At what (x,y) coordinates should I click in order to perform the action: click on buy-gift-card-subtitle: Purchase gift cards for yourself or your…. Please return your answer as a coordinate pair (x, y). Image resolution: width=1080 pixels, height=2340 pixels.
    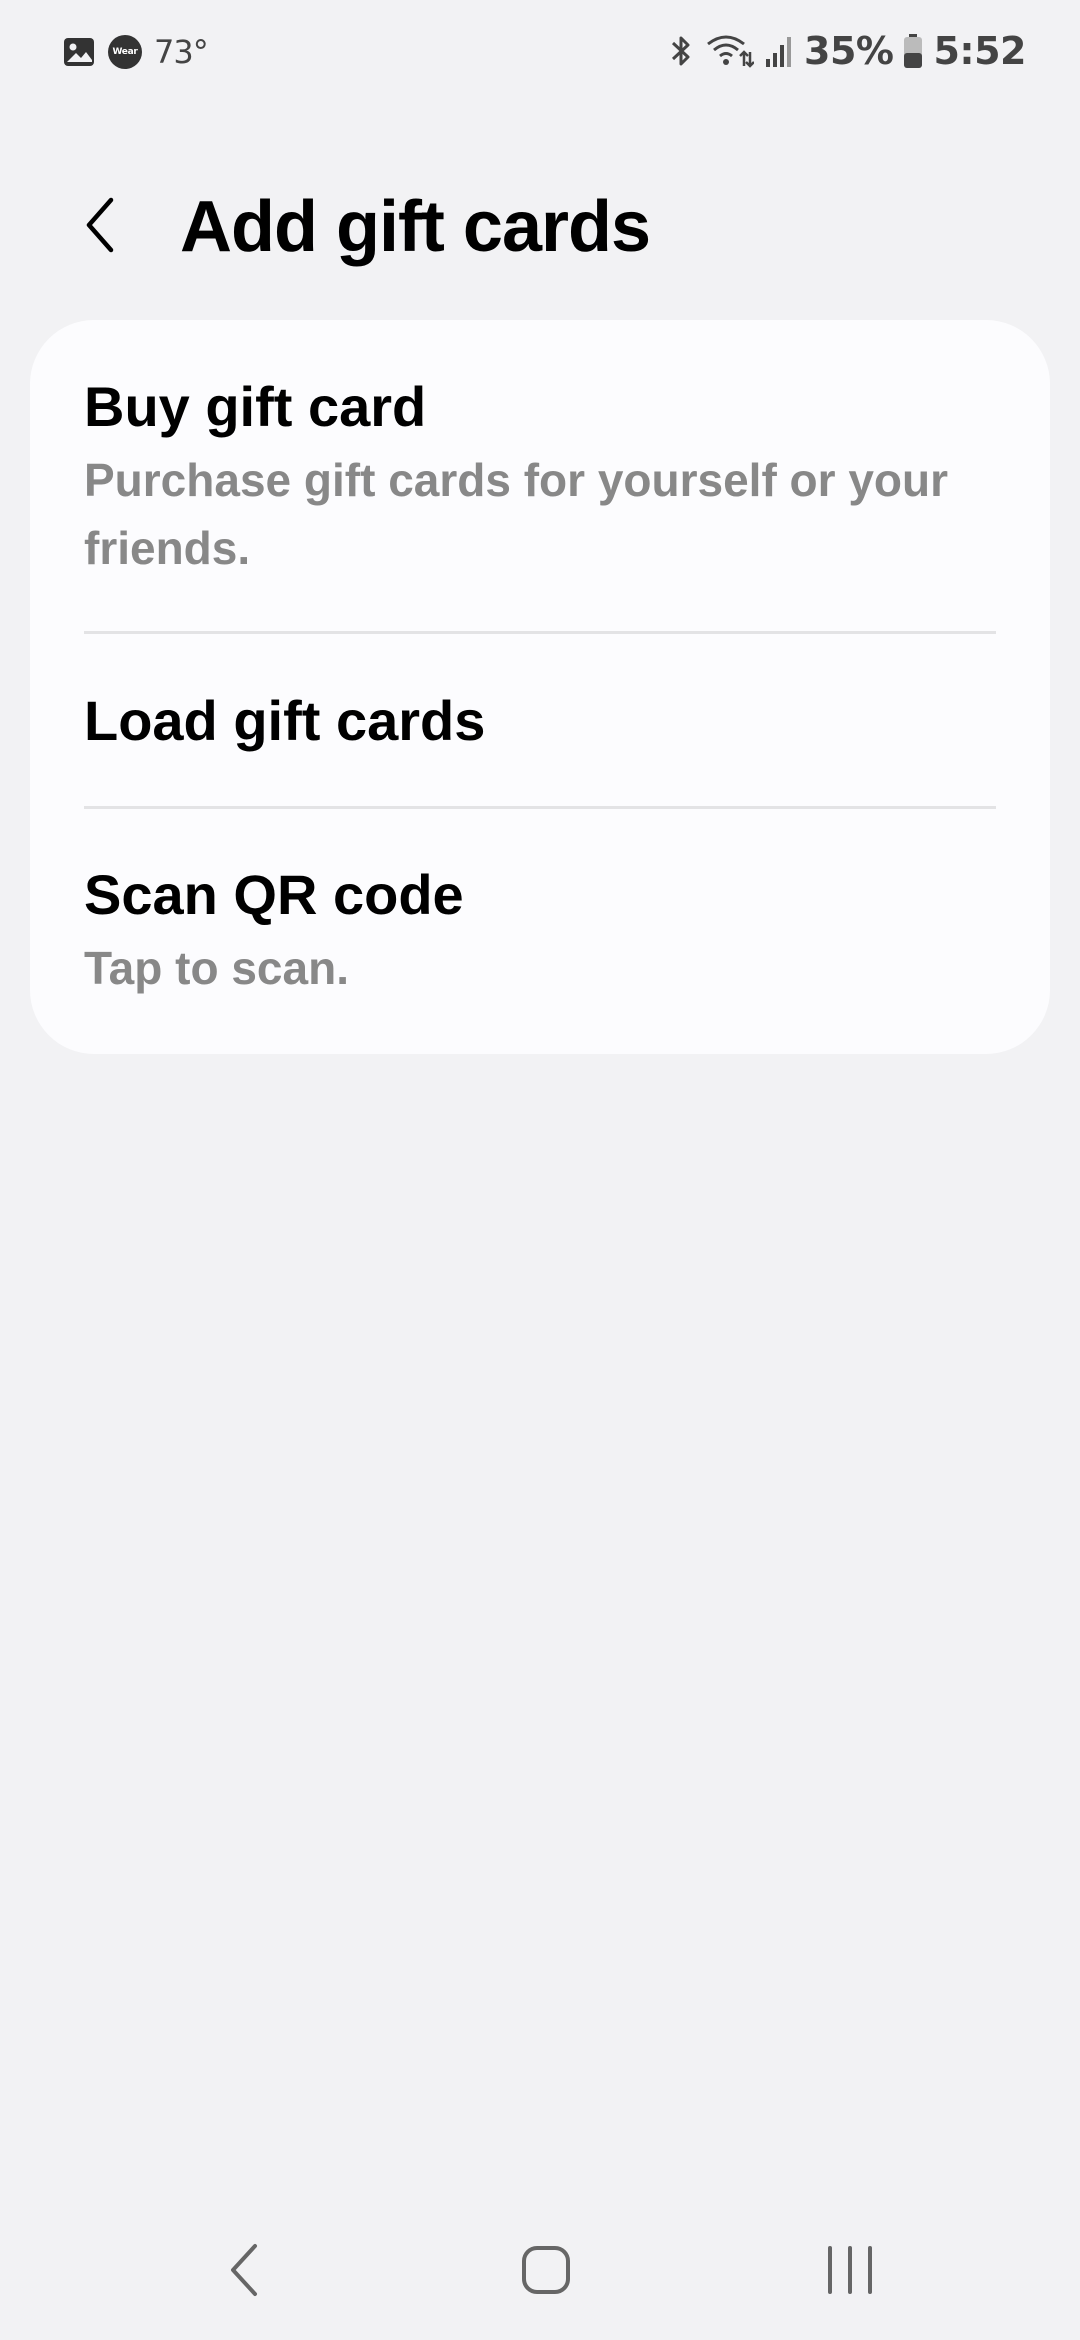
    Looking at the image, I should click on (516, 514).